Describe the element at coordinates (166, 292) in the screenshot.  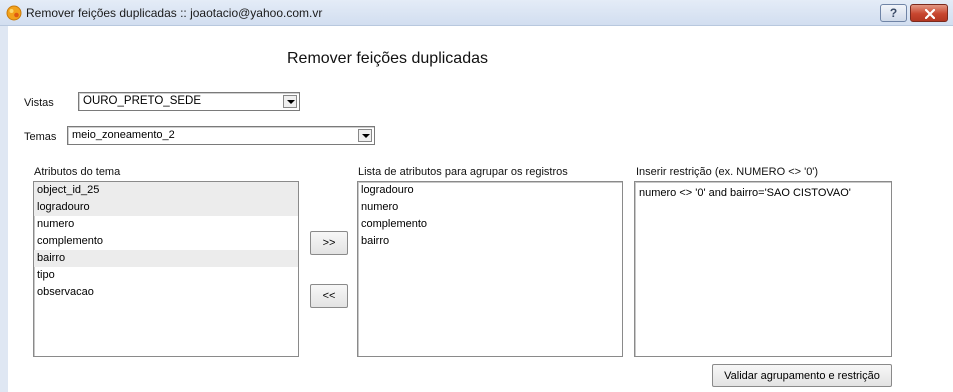
I see `list-item: observacao` at that location.